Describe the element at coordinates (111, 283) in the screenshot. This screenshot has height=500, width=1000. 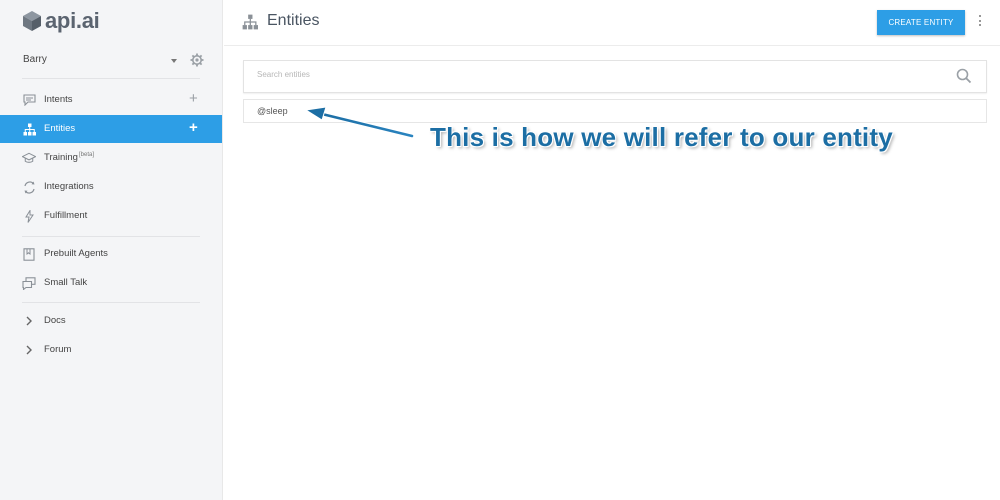
I see `sidebar-item-small-talk: Small Talk` at that location.